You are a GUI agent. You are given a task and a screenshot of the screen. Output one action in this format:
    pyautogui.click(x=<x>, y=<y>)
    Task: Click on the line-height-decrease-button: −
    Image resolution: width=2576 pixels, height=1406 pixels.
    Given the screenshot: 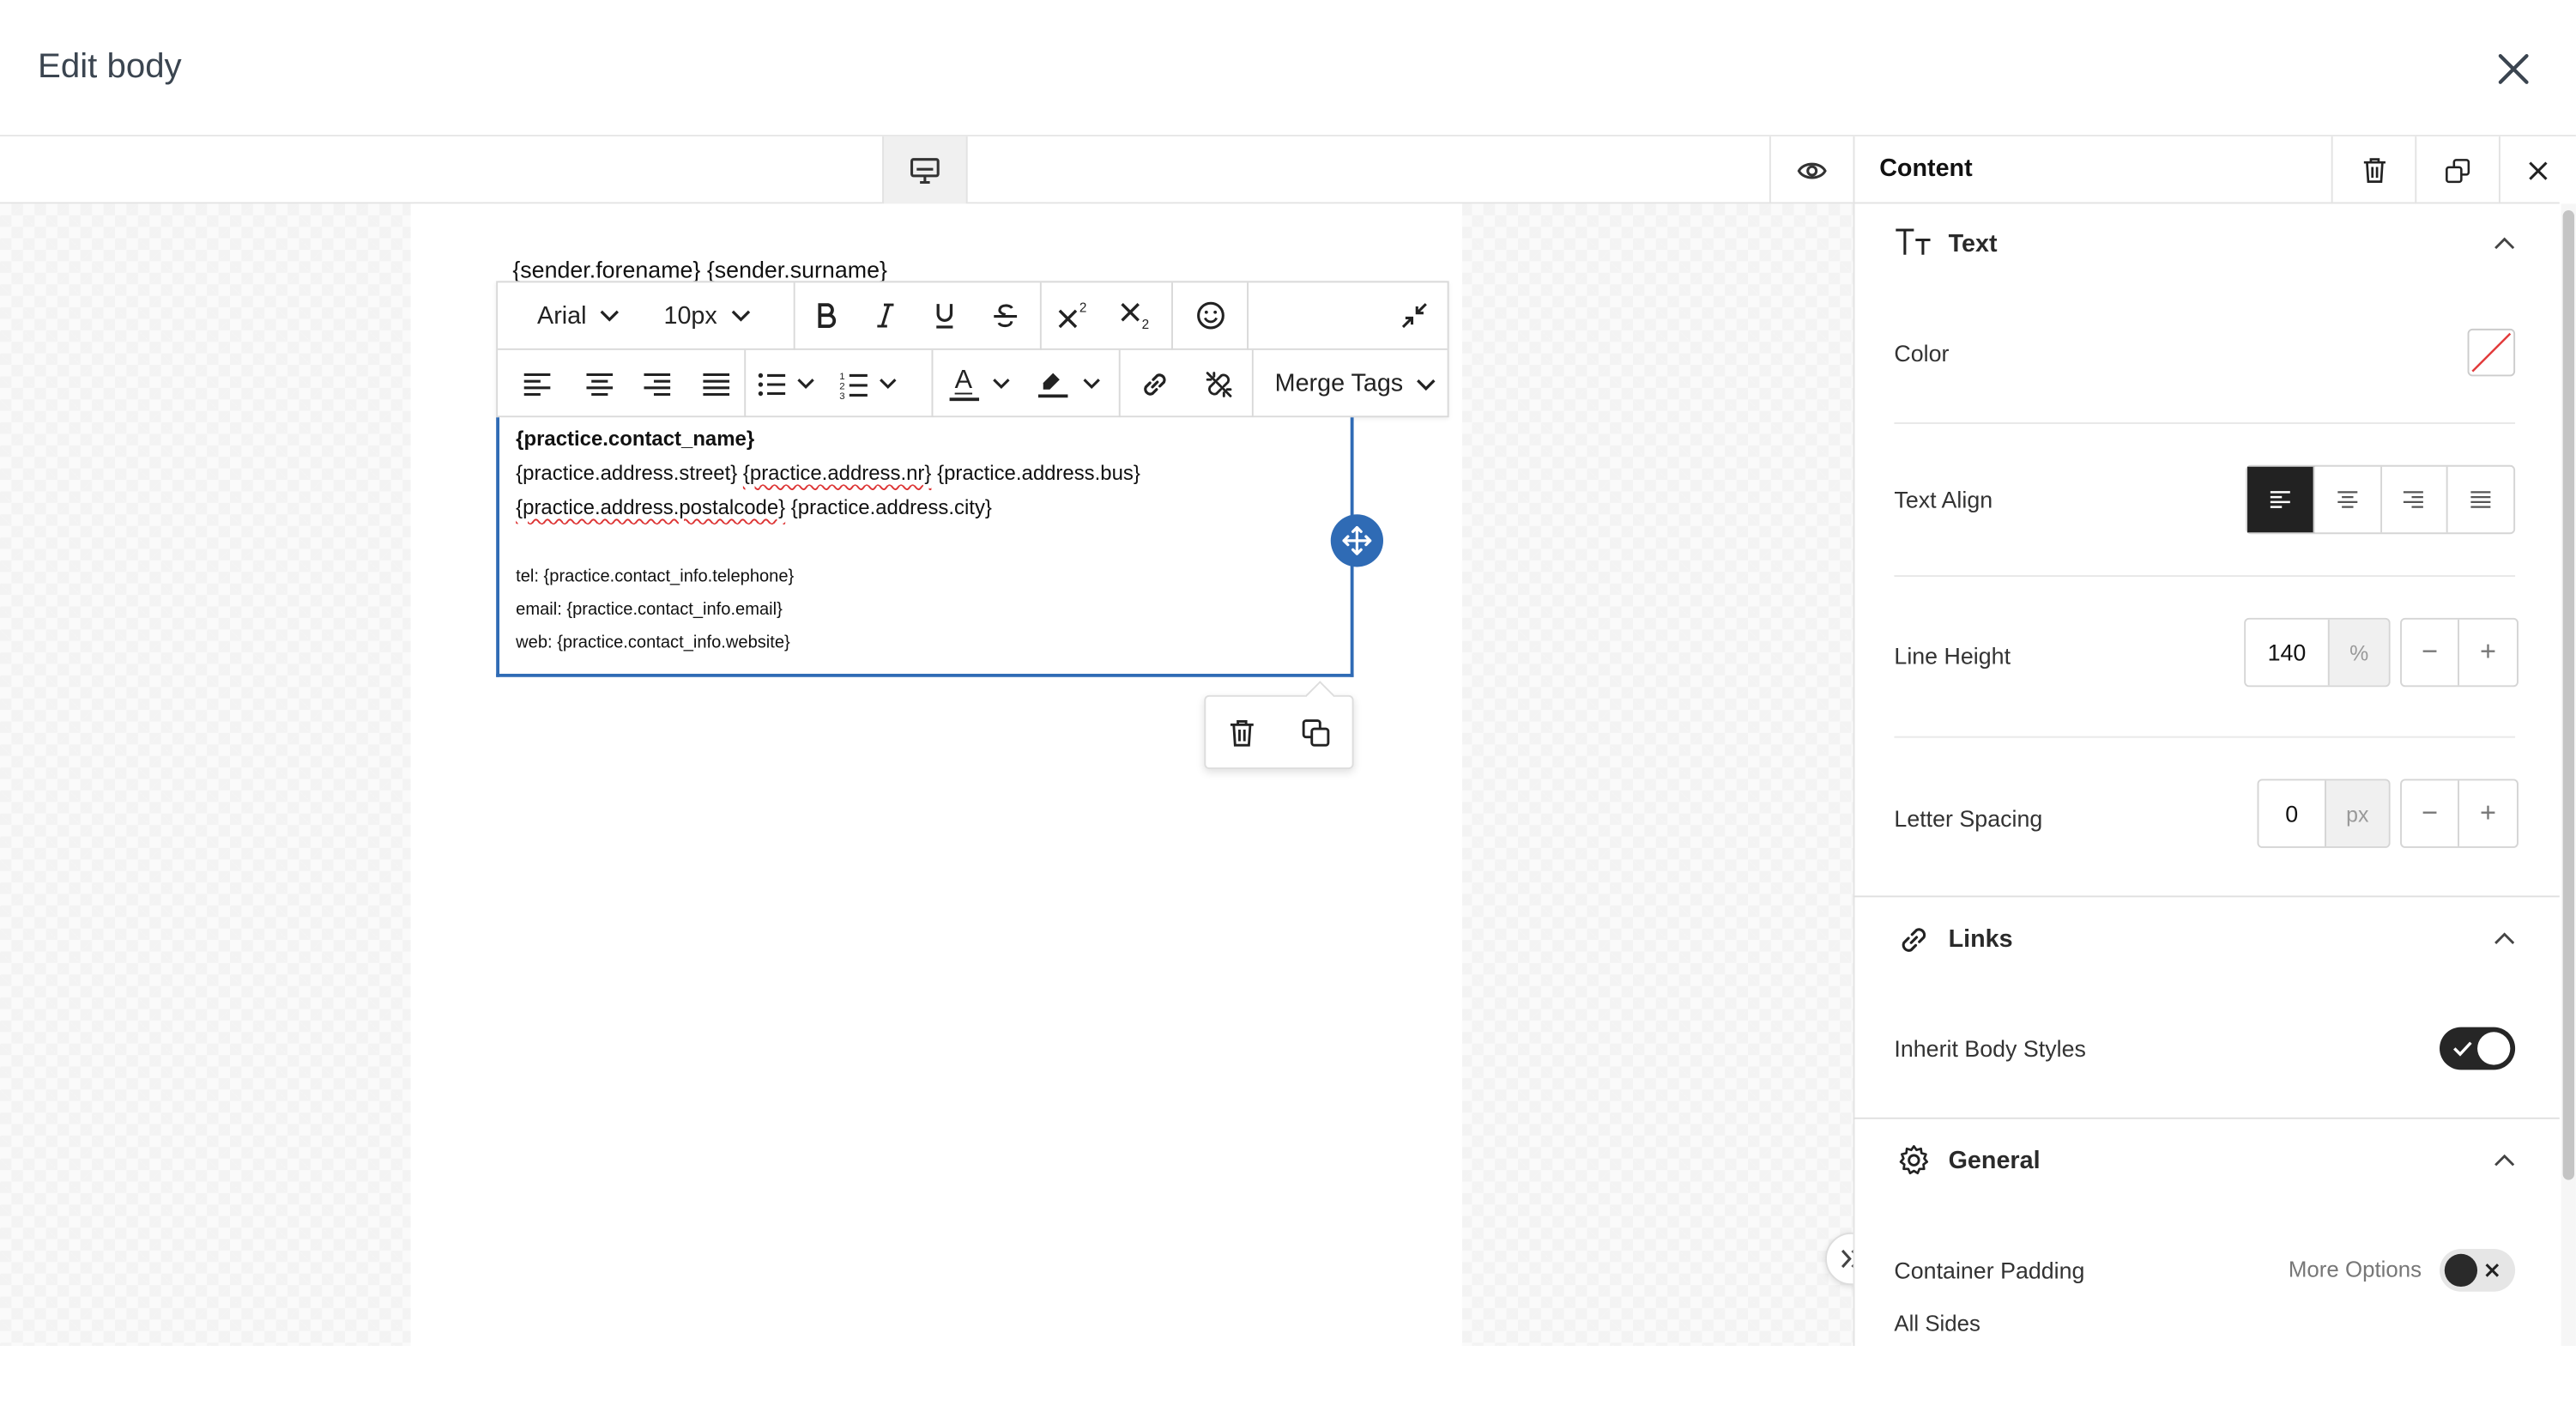 What is the action you would take?
    pyautogui.click(x=2431, y=652)
    